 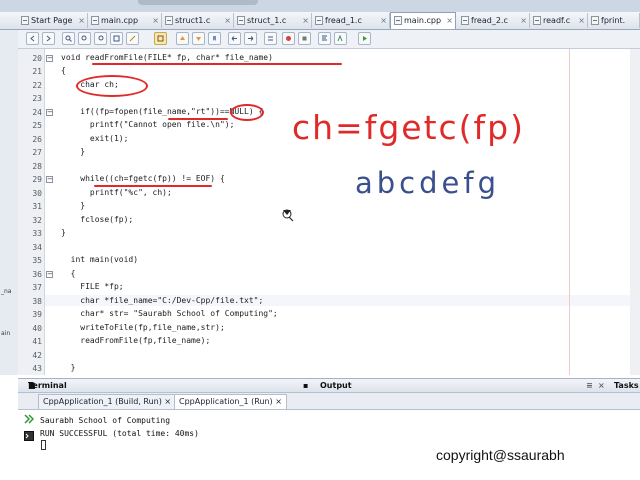 I want to click on tab-start-page: Start Page ×, so click(x=53, y=20).